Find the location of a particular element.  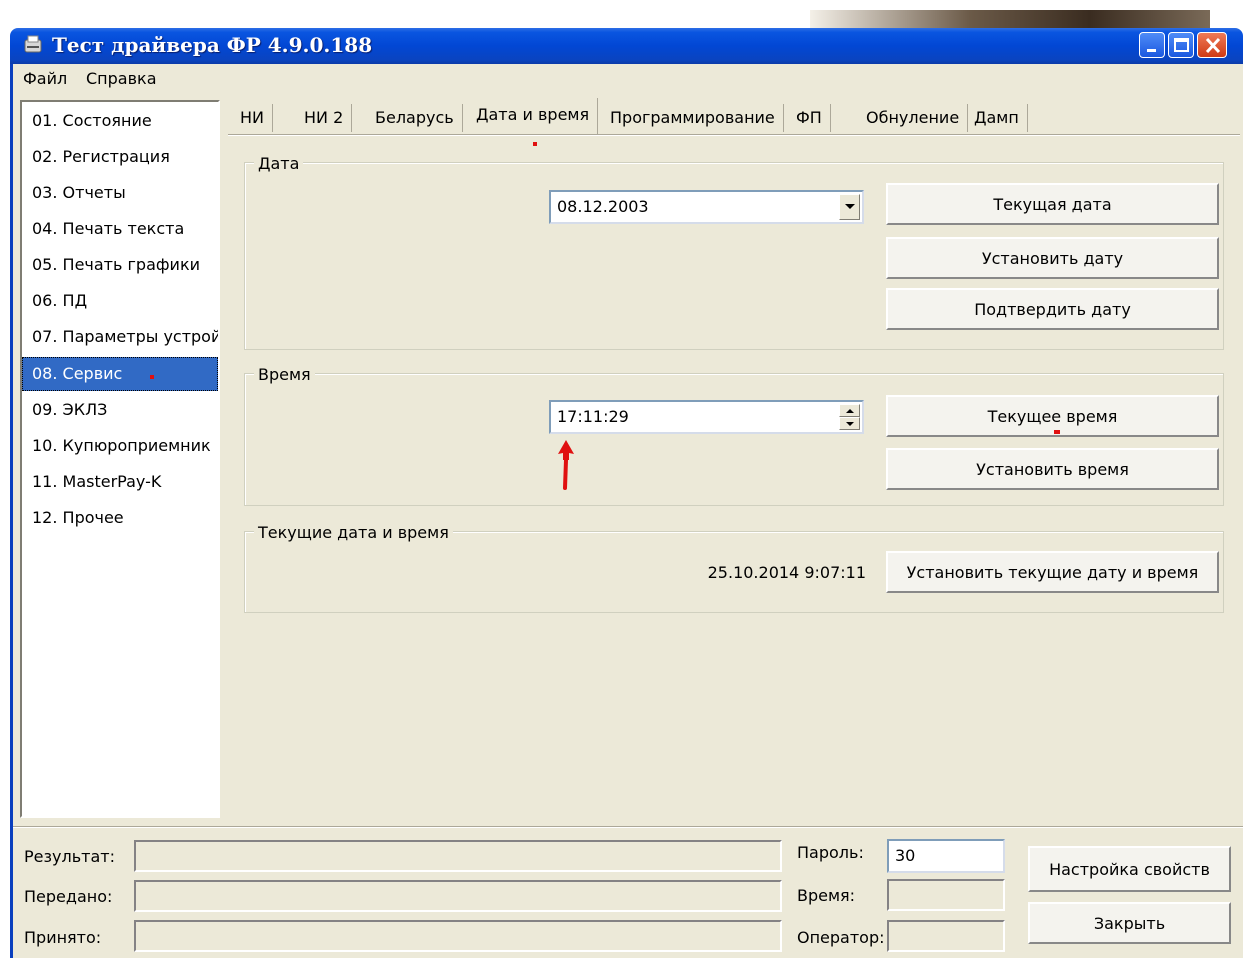

annotation-arrow is located at coordinates (567, 464).